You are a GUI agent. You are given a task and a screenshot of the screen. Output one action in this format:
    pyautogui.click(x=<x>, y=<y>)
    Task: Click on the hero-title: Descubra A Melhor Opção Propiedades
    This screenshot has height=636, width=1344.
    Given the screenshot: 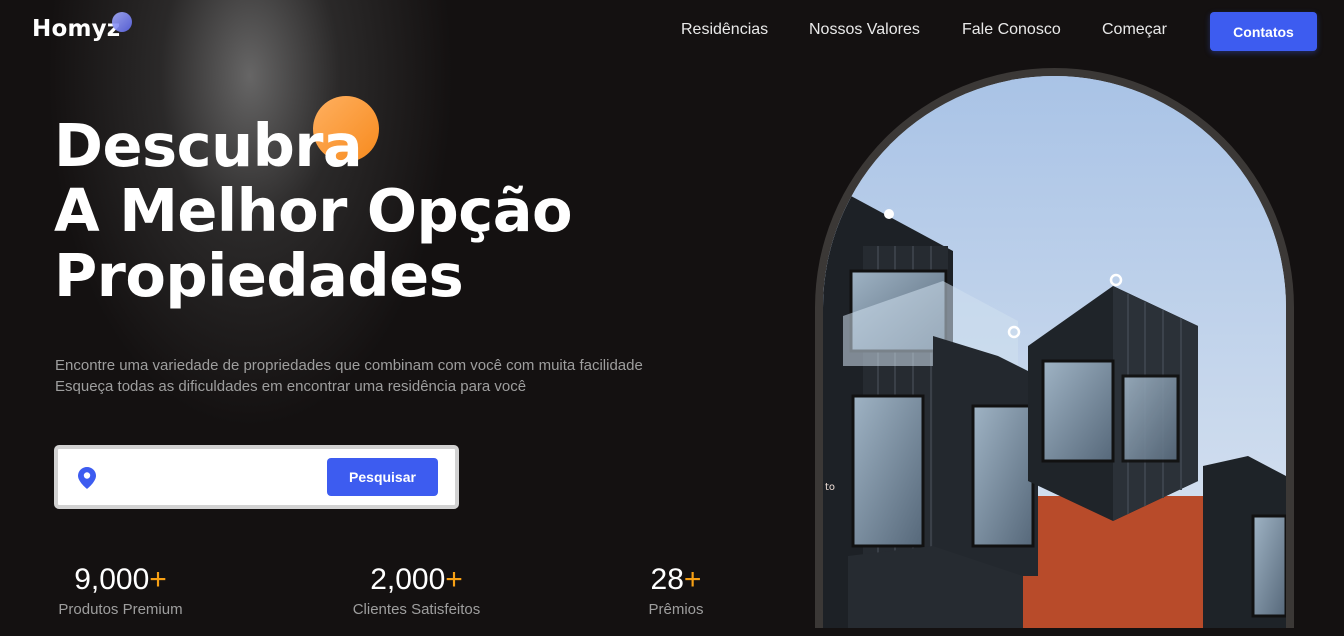 What is the action you would take?
    pyautogui.click(x=313, y=210)
    